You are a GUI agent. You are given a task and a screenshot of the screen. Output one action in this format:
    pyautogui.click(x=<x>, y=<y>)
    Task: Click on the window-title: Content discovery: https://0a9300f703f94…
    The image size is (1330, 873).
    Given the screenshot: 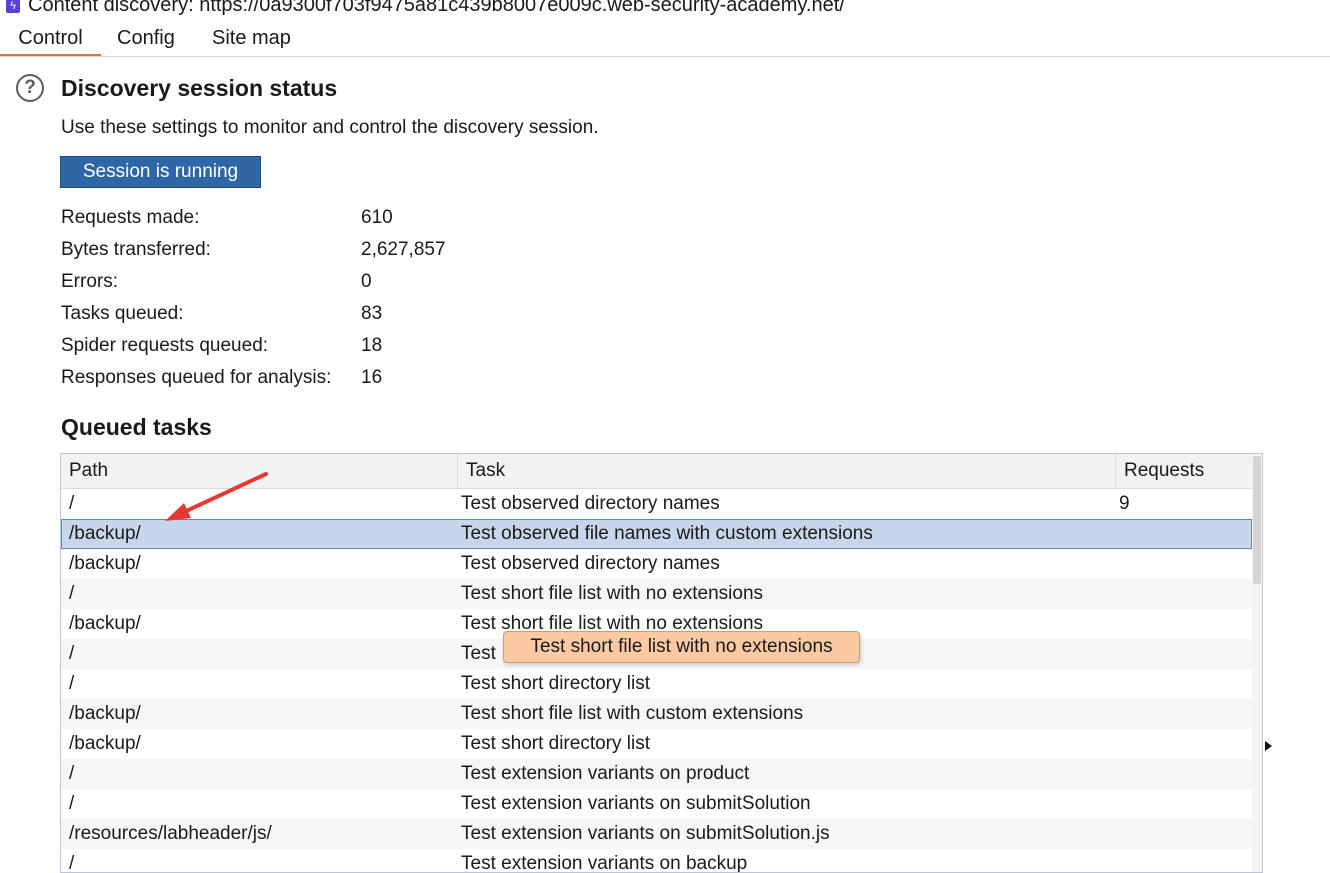 What is the action you would take?
    pyautogui.click(x=436, y=8)
    